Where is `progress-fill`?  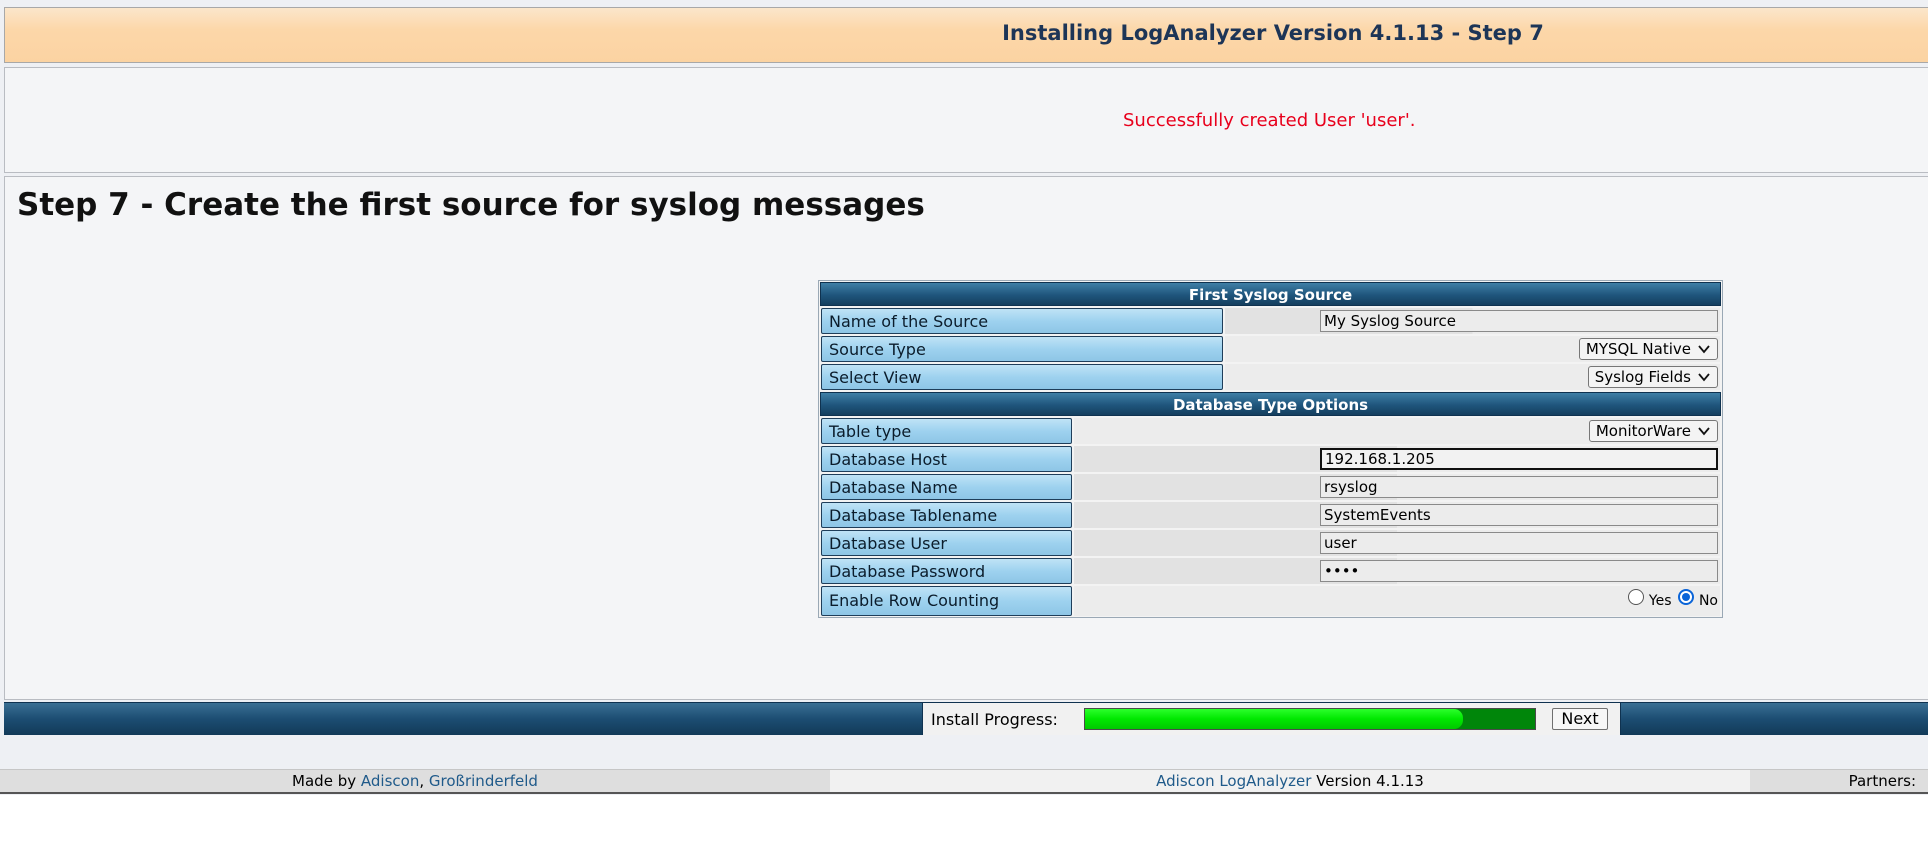 progress-fill is located at coordinates (1274, 719).